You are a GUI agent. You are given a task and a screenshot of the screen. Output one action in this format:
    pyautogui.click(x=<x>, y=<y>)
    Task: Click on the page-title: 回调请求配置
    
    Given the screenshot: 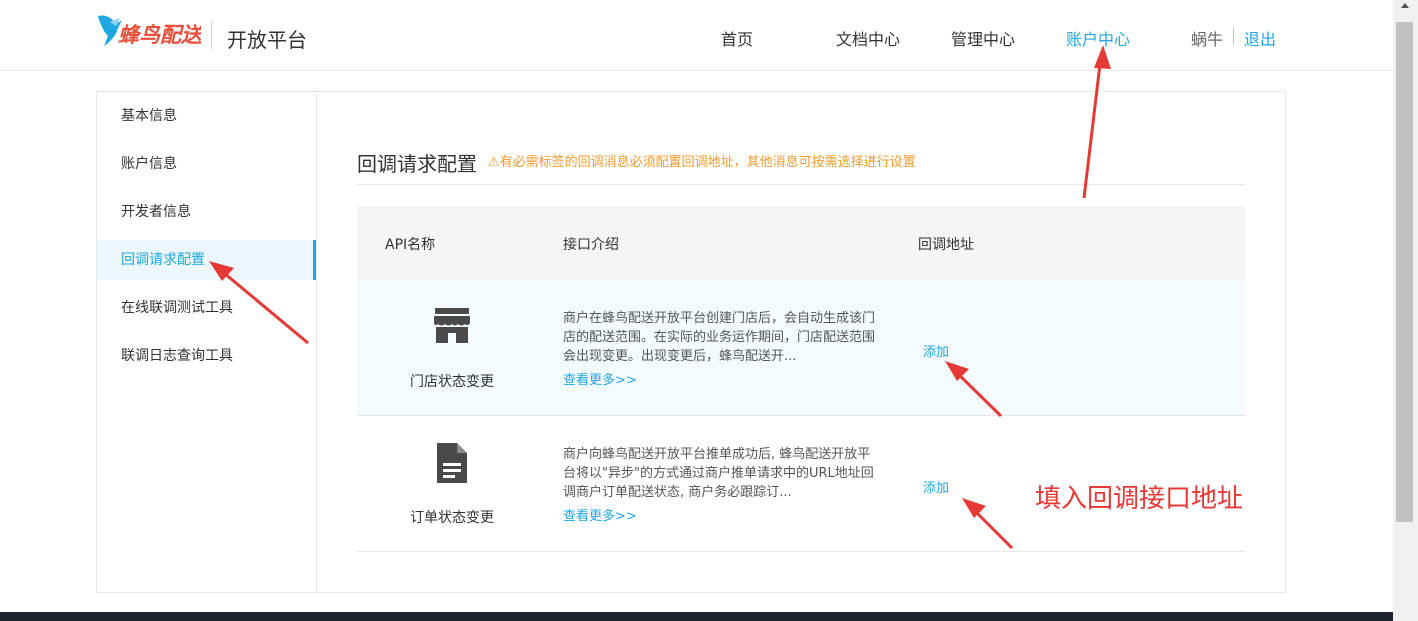 What is the action you would take?
    pyautogui.click(x=417, y=164)
    